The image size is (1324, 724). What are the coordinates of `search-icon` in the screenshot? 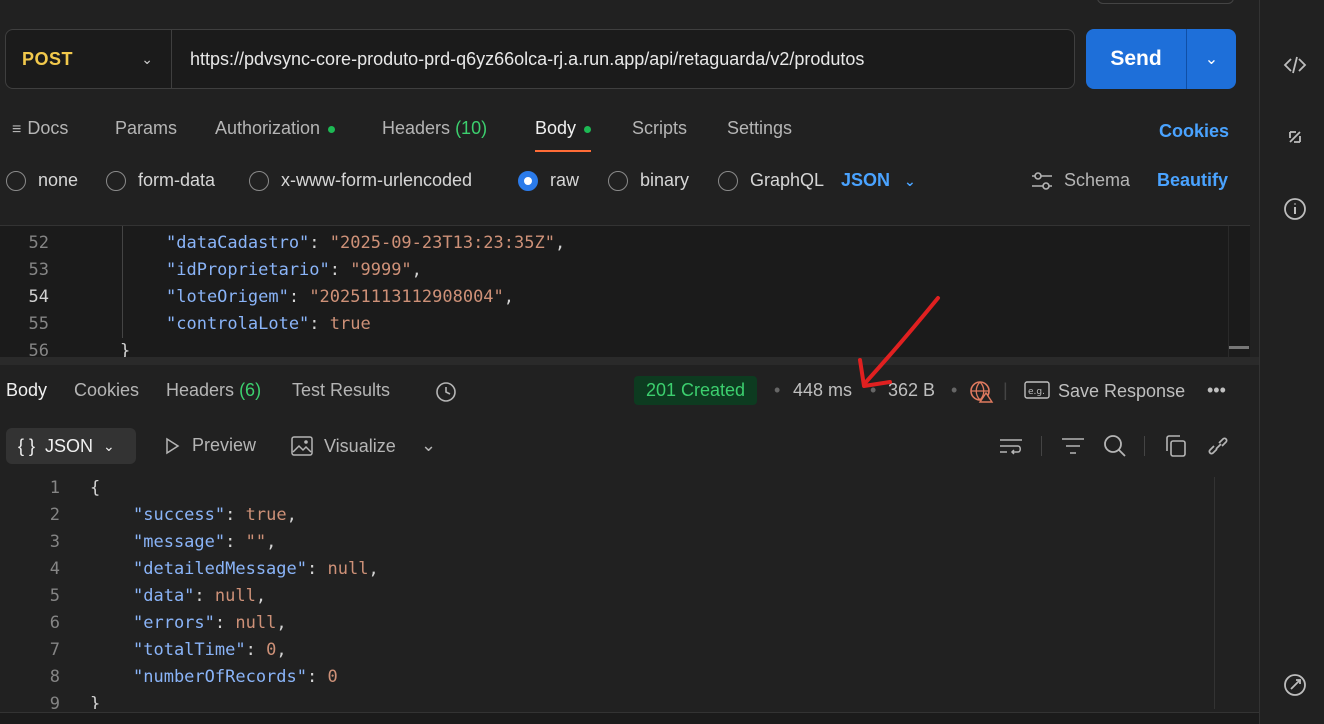 It's located at (1115, 446).